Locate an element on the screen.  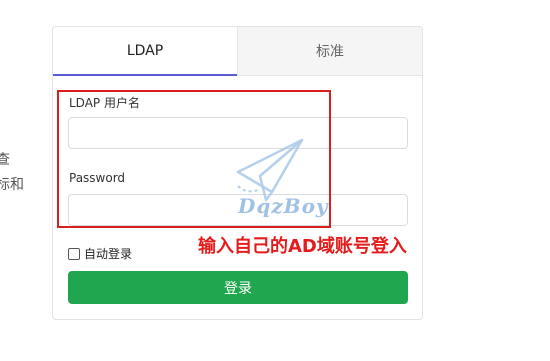
auto-login-option: 自动登录 is located at coordinates (100, 253).